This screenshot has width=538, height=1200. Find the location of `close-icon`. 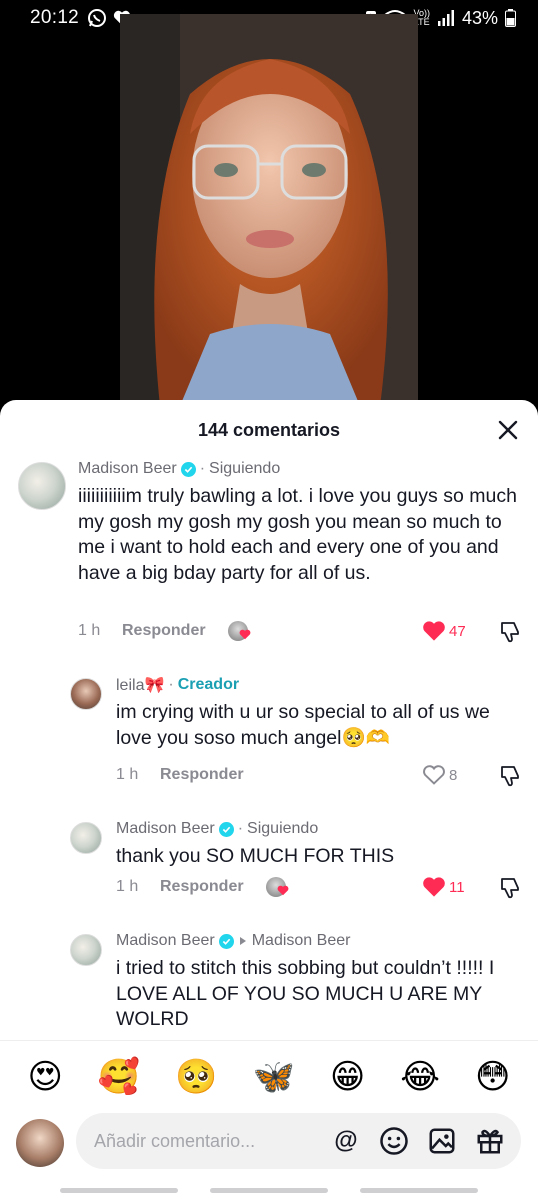

close-icon is located at coordinates (508, 430).